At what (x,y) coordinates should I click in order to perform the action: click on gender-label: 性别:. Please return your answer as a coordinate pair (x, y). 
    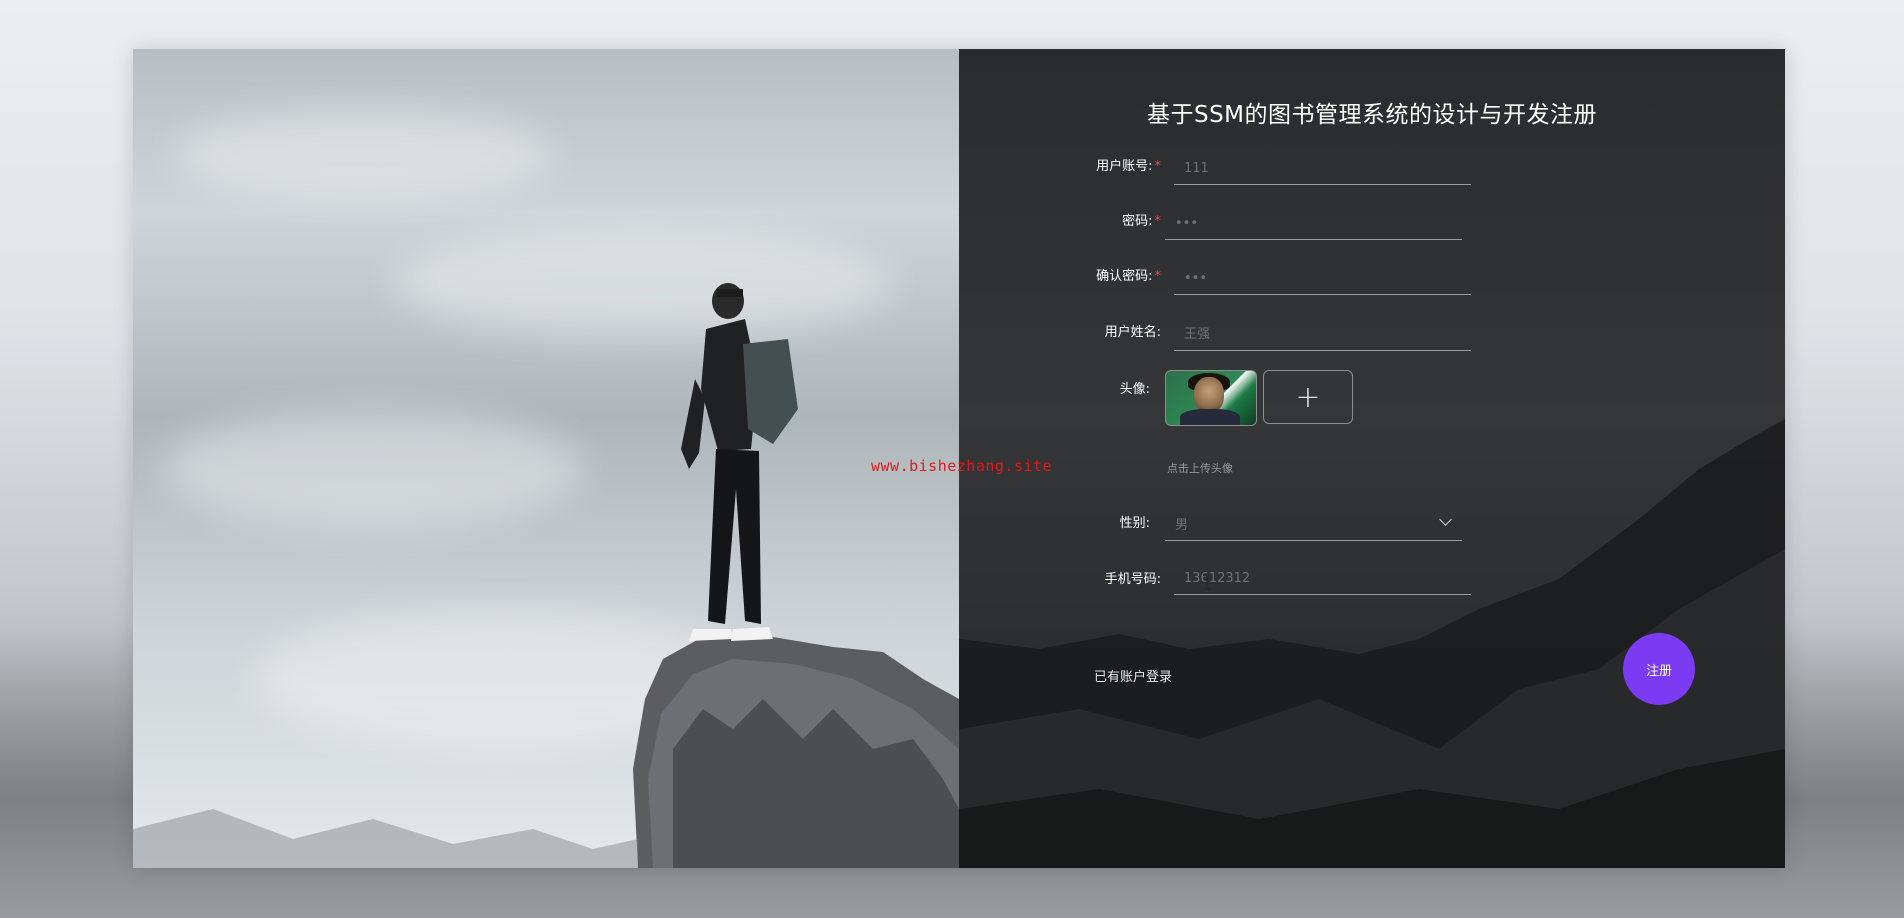
    Looking at the image, I should click on (1134, 523).